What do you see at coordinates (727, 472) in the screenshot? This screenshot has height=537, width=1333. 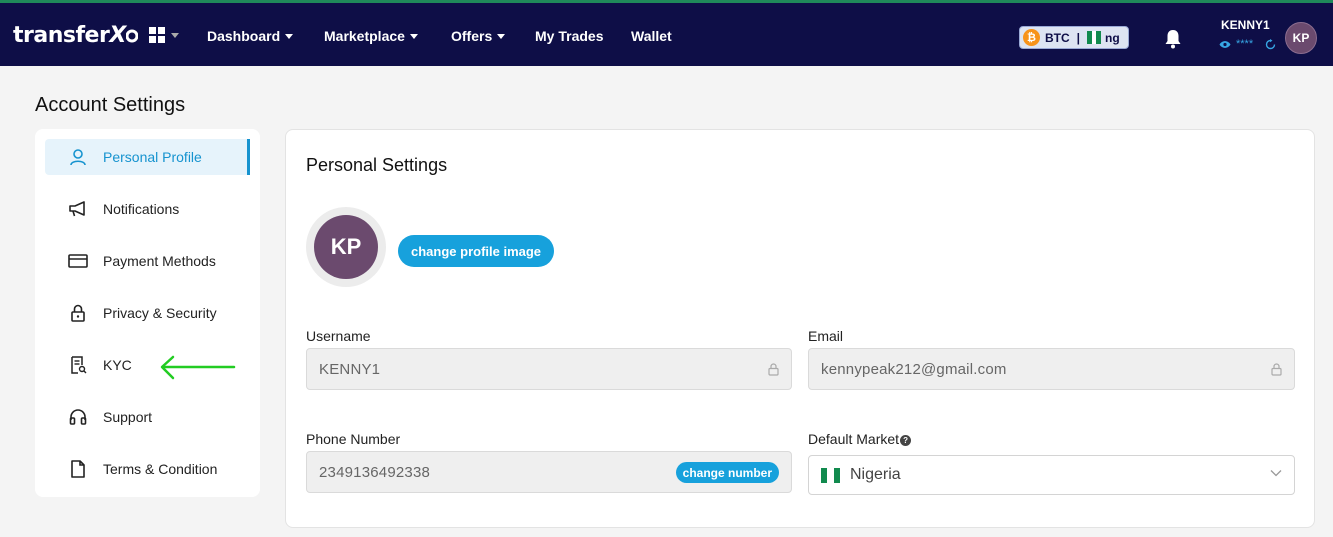 I see `change-number-button: change number` at bounding box center [727, 472].